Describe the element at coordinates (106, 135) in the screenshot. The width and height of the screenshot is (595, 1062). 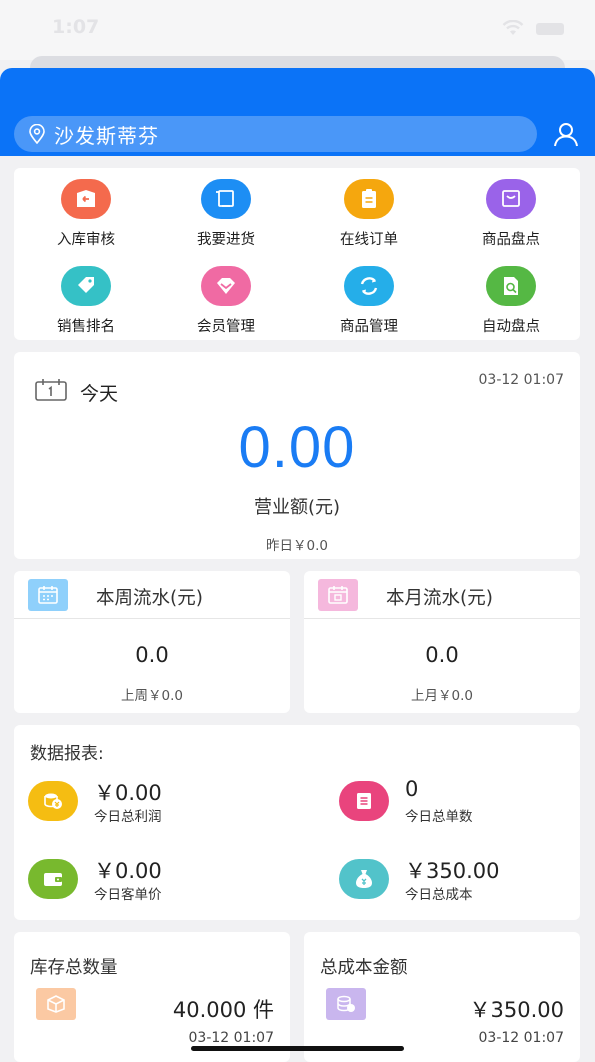
I see `store-name: 沙发斯蒂芬` at that location.